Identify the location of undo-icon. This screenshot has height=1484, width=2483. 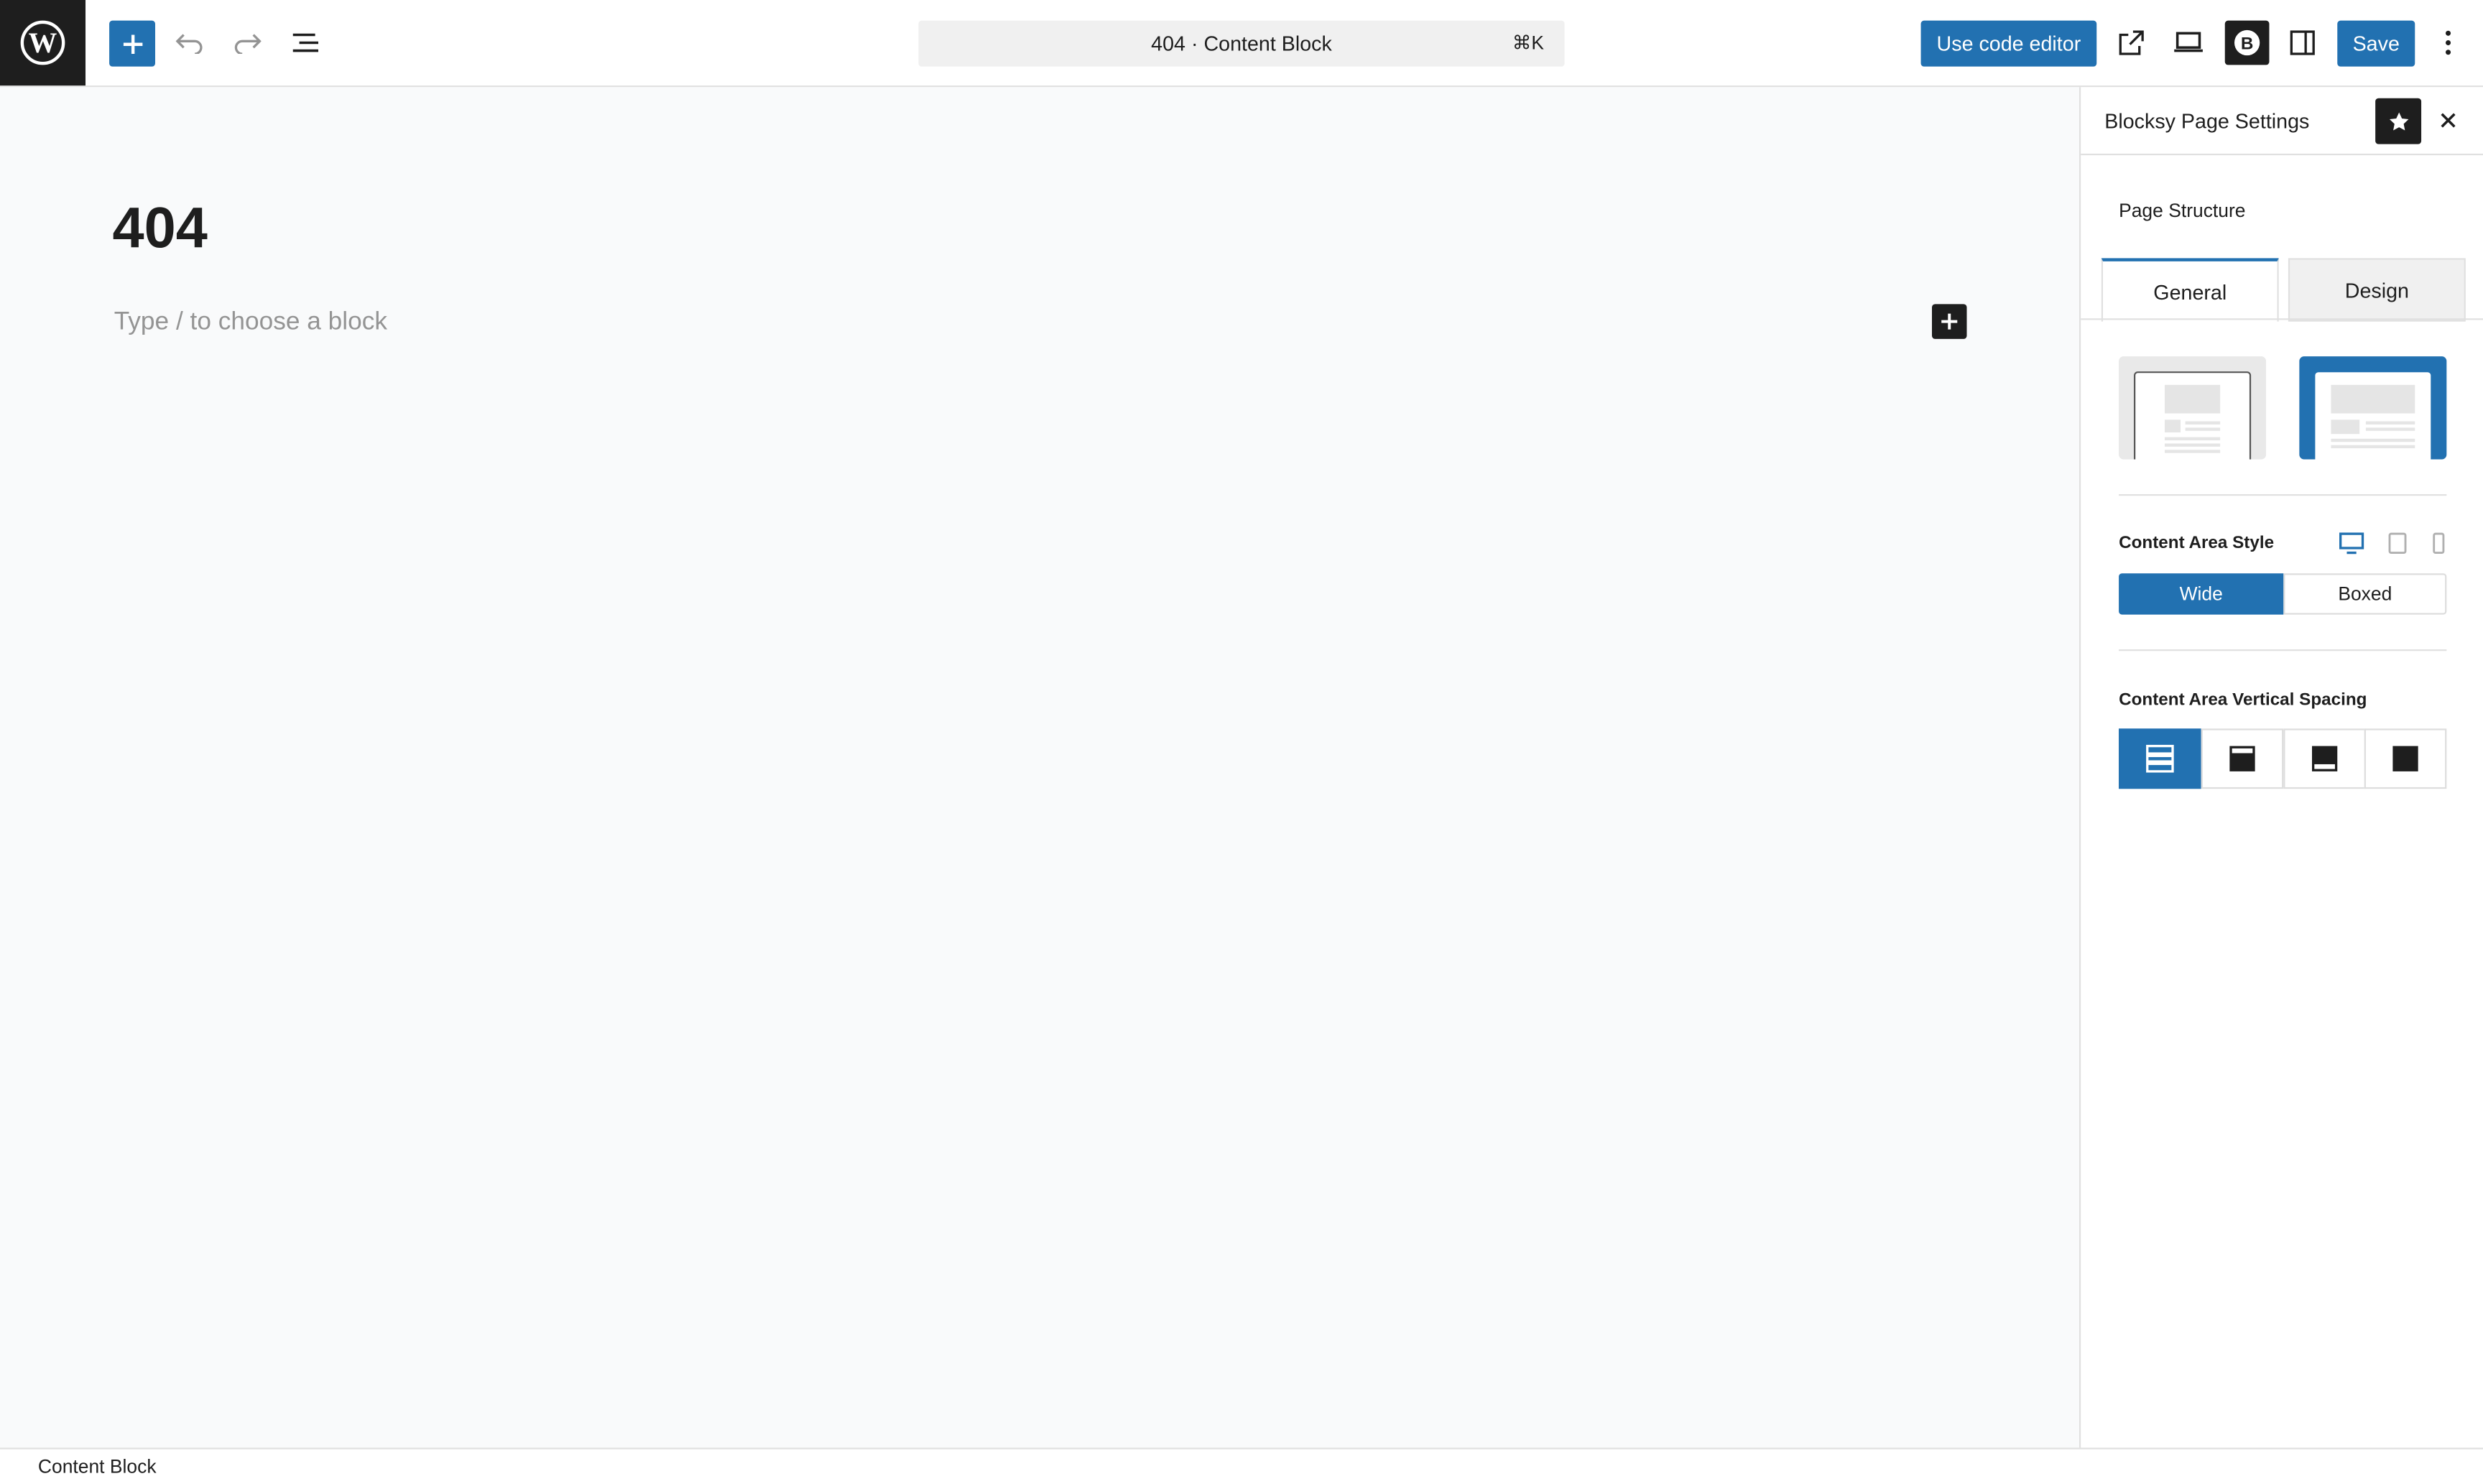
(189, 44).